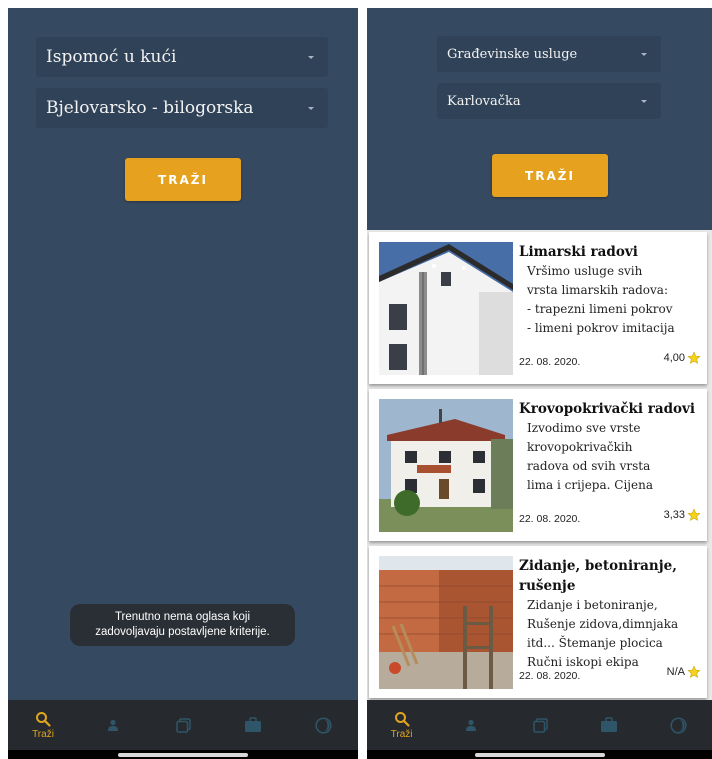 This screenshot has width=712, height=759. What do you see at coordinates (150, 108) in the screenshot?
I see `region-select-value: Bjelovarsko - bilogorska` at bounding box center [150, 108].